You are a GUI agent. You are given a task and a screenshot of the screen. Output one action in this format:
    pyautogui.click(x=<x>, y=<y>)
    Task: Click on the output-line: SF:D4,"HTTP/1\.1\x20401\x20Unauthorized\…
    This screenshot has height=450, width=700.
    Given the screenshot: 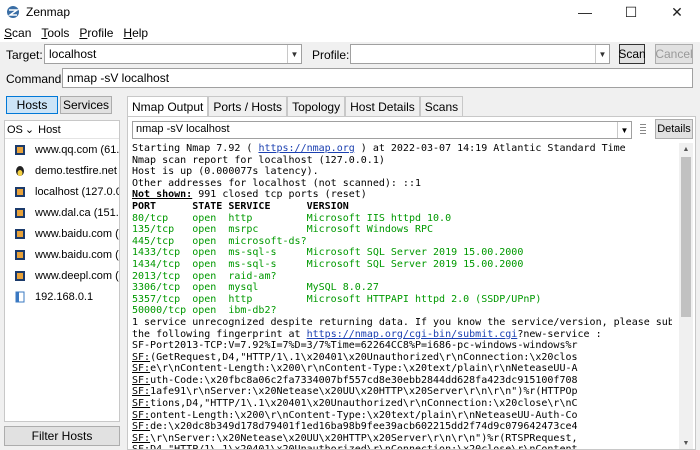 What is the action you would take?
    pyautogui.click(x=402, y=446)
    